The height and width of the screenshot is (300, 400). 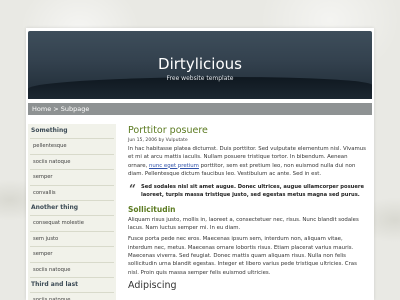 I want to click on sidebar-item-sociis-natoque-3: sociis natoque, so click(x=72, y=296).